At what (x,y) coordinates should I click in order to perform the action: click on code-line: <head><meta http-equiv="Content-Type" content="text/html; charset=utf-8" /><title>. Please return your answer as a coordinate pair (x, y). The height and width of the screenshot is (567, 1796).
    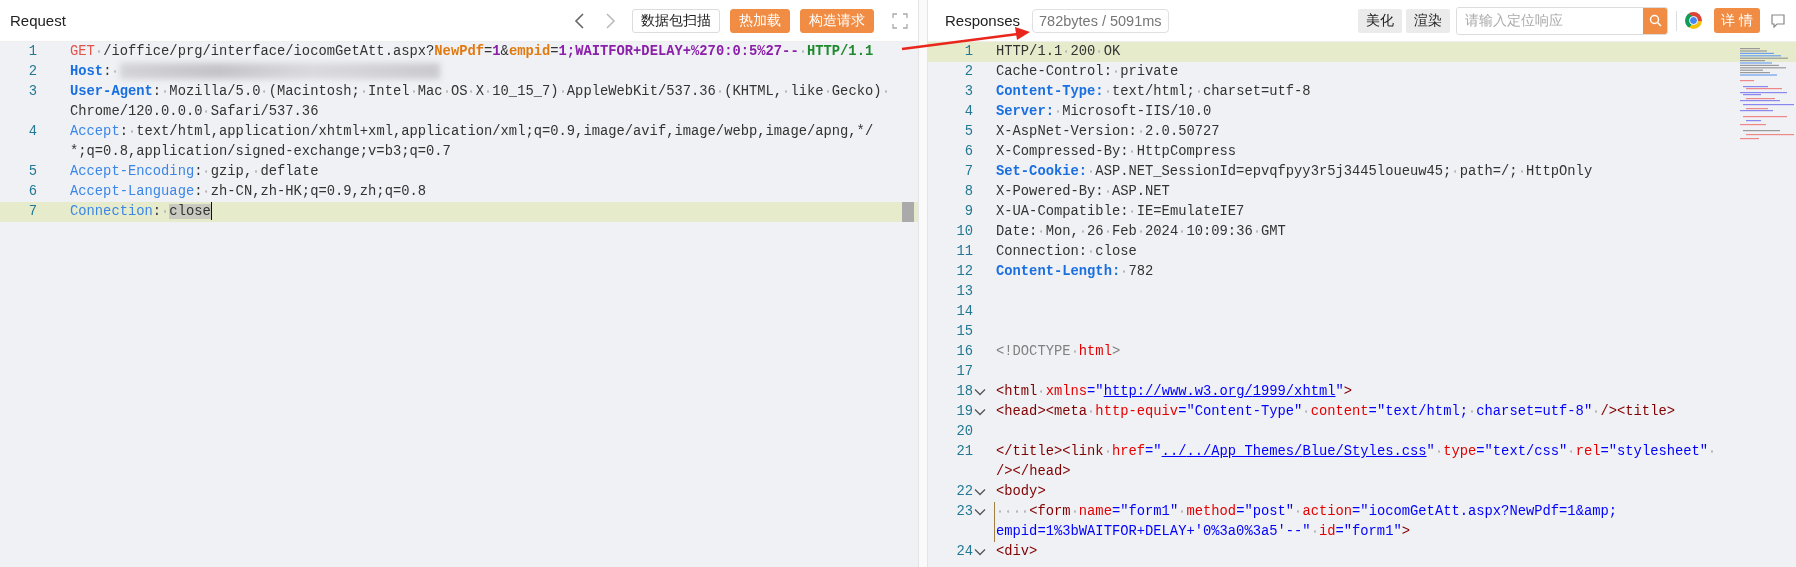
    Looking at the image, I should click on (1336, 412).